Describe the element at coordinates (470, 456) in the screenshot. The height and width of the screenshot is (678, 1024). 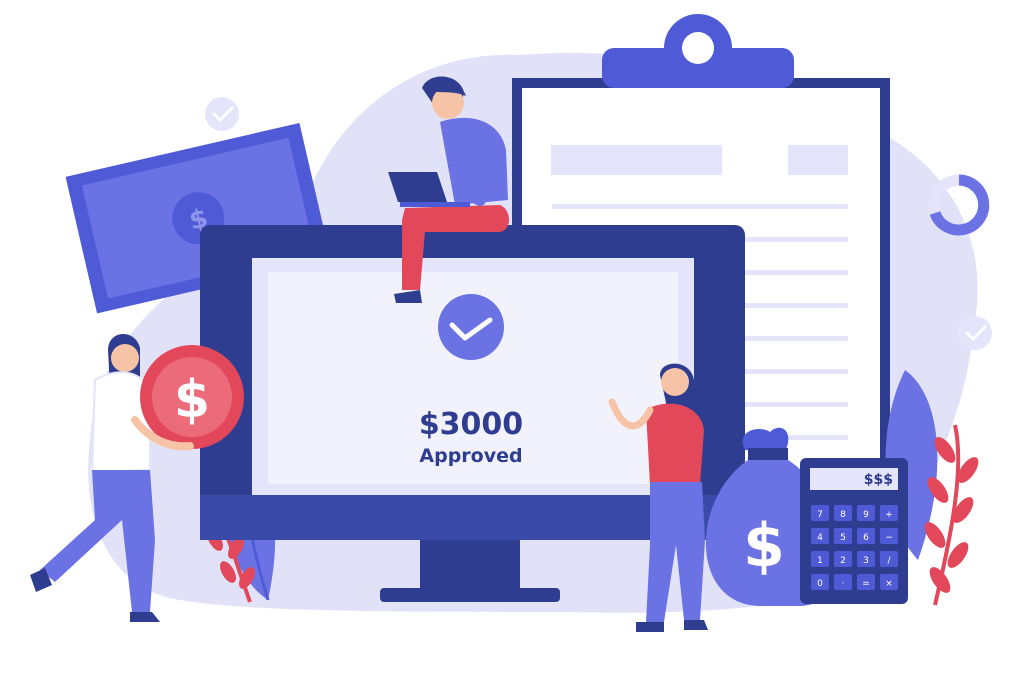
I see `approval-status: Approved` at that location.